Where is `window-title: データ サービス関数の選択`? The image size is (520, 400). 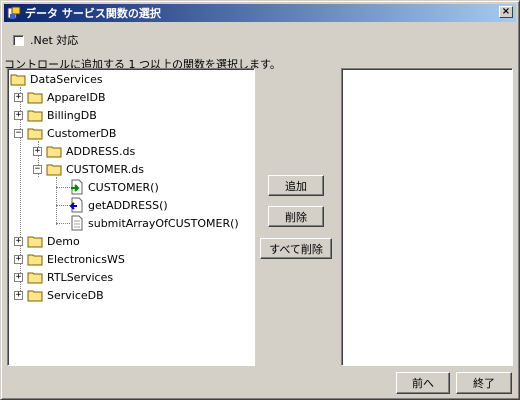 window-title: データ サービス関数の選択 is located at coordinates (93, 13).